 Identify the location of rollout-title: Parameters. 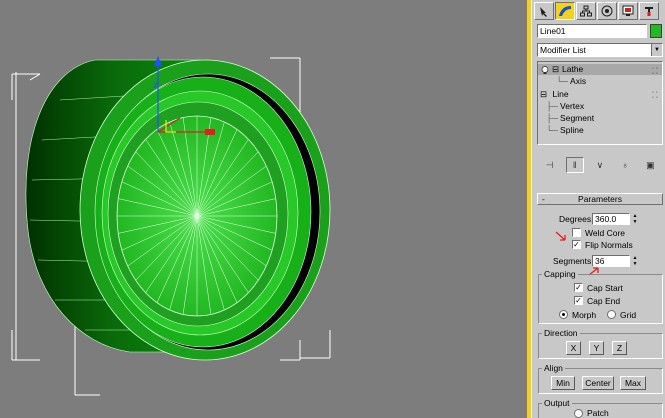
(600, 199).